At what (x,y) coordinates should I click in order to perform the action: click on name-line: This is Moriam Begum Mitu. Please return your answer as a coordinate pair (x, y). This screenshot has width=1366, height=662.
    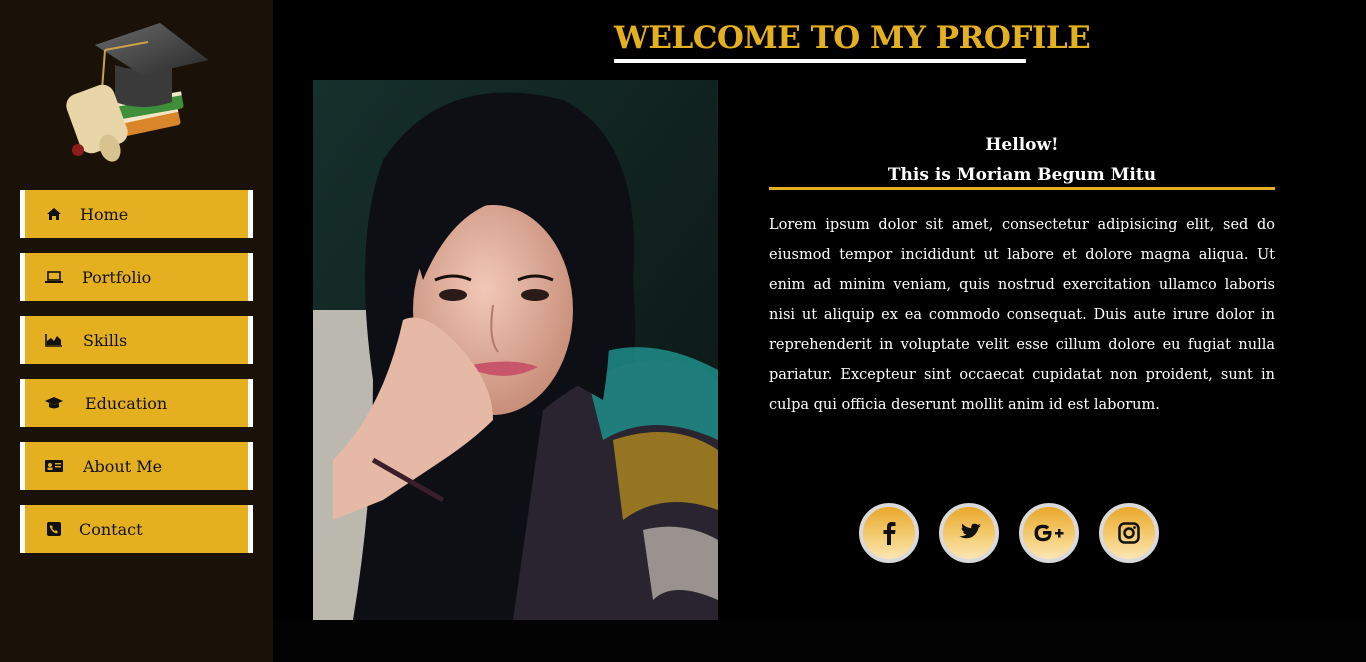
    Looking at the image, I should click on (1022, 175).